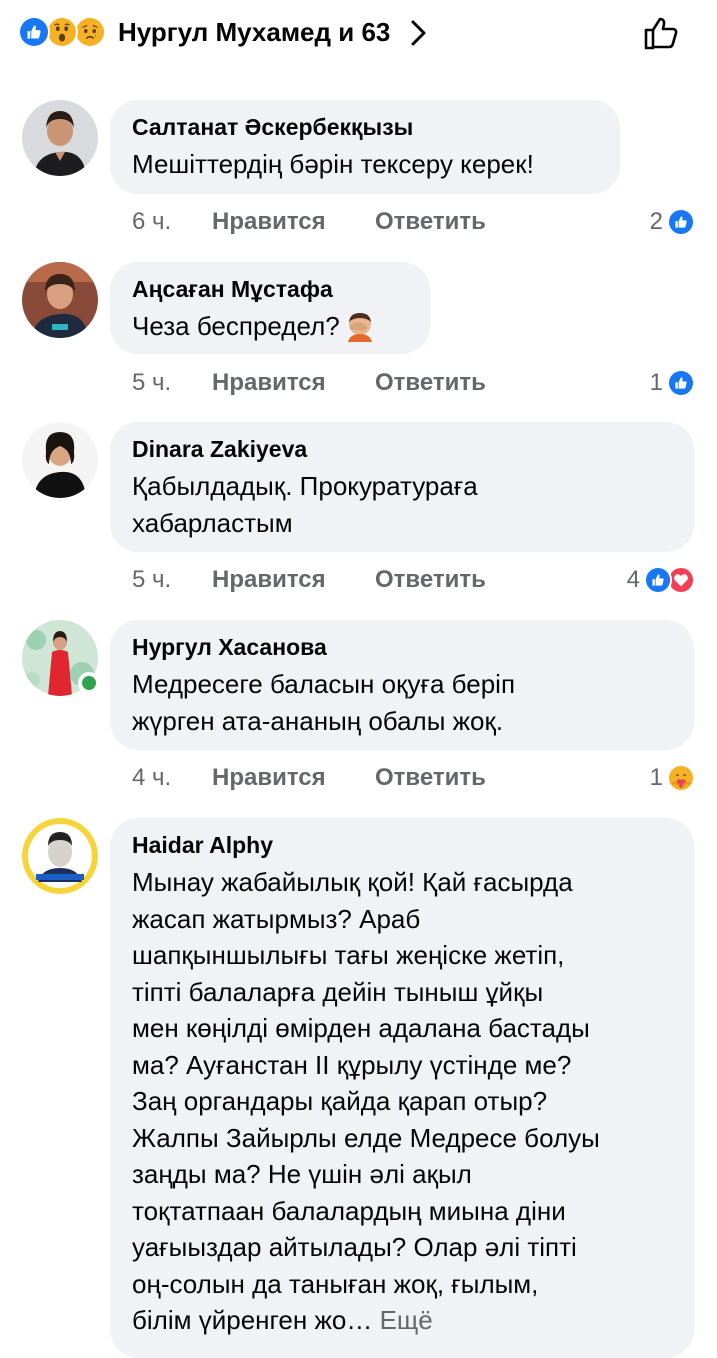 This screenshot has width=717, height=1358. I want to click on reaction-count: 2, so click(656, 221).